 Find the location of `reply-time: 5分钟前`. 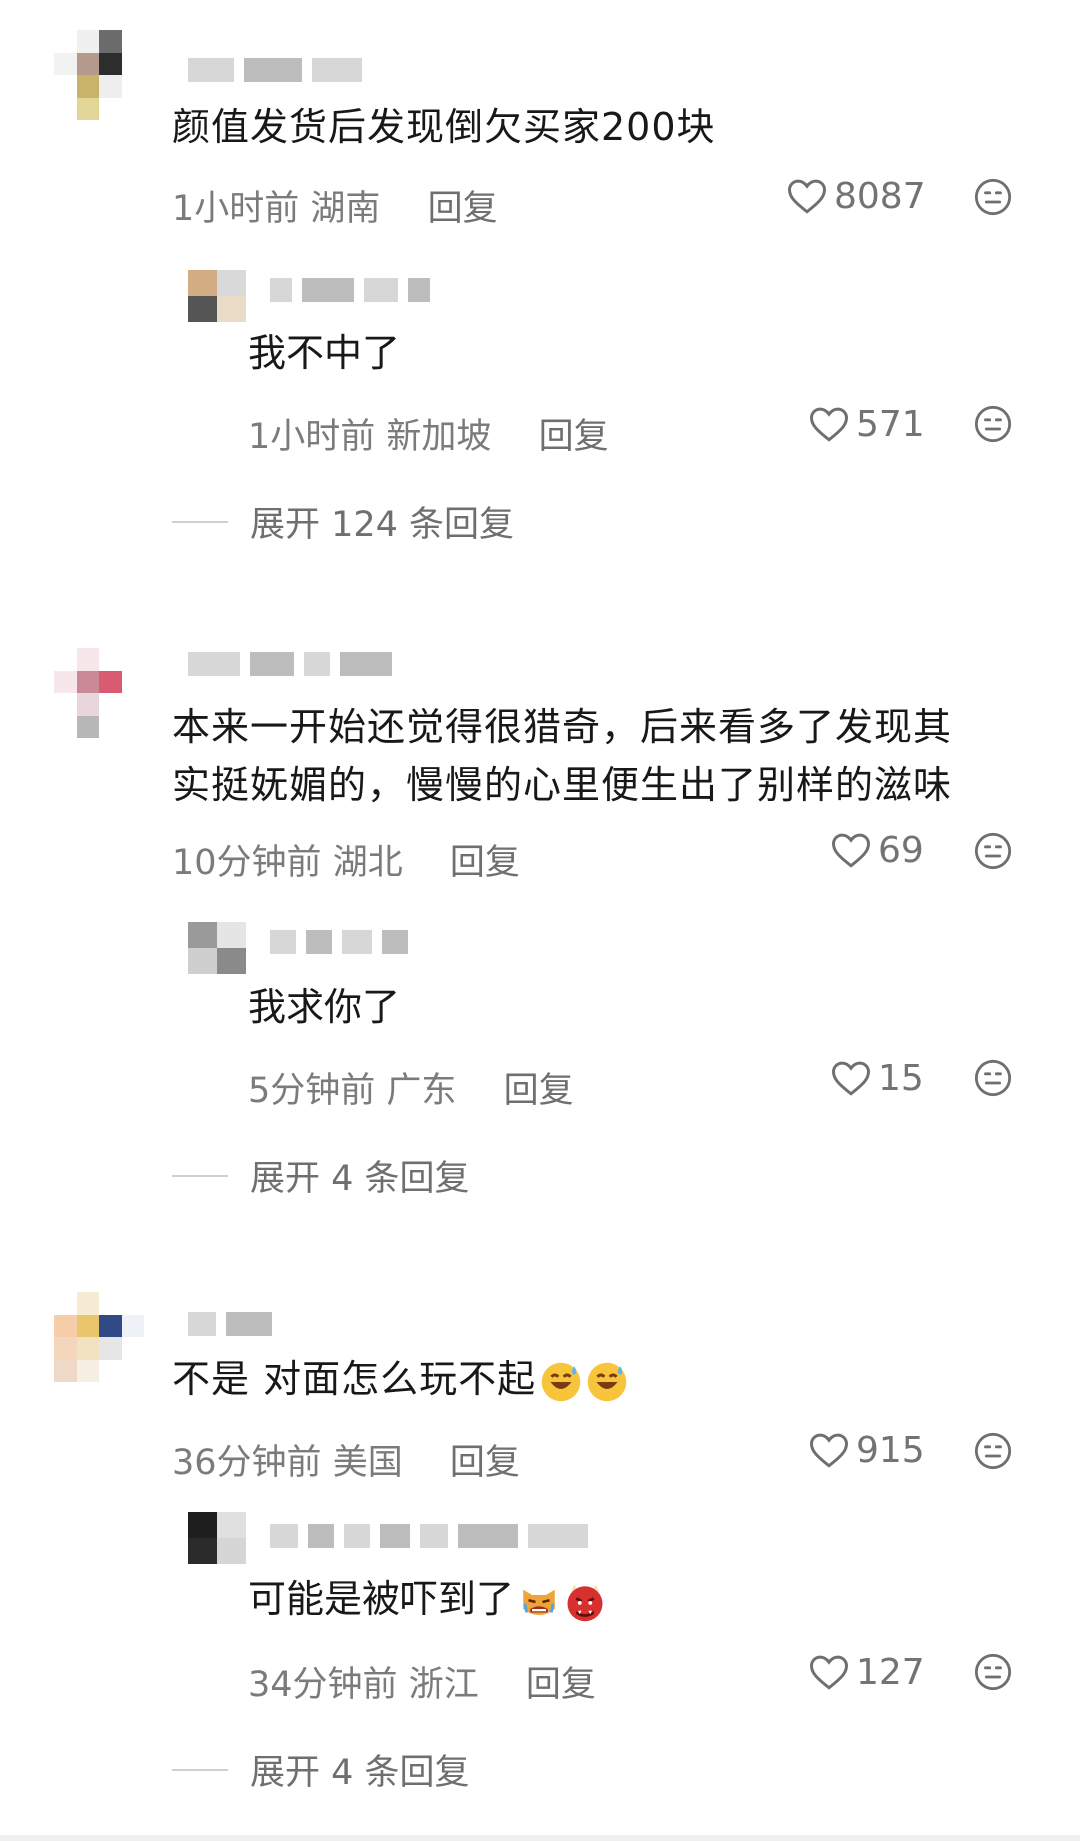

reply-time: 5分钟前 is located at coordinates (312, 1091).